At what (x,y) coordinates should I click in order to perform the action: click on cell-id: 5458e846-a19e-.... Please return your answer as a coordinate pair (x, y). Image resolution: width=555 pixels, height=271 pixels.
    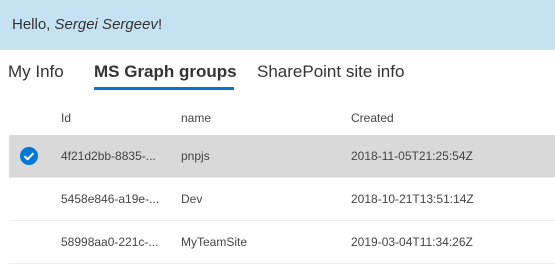
    Looking at the image, I should click on (110, 199).